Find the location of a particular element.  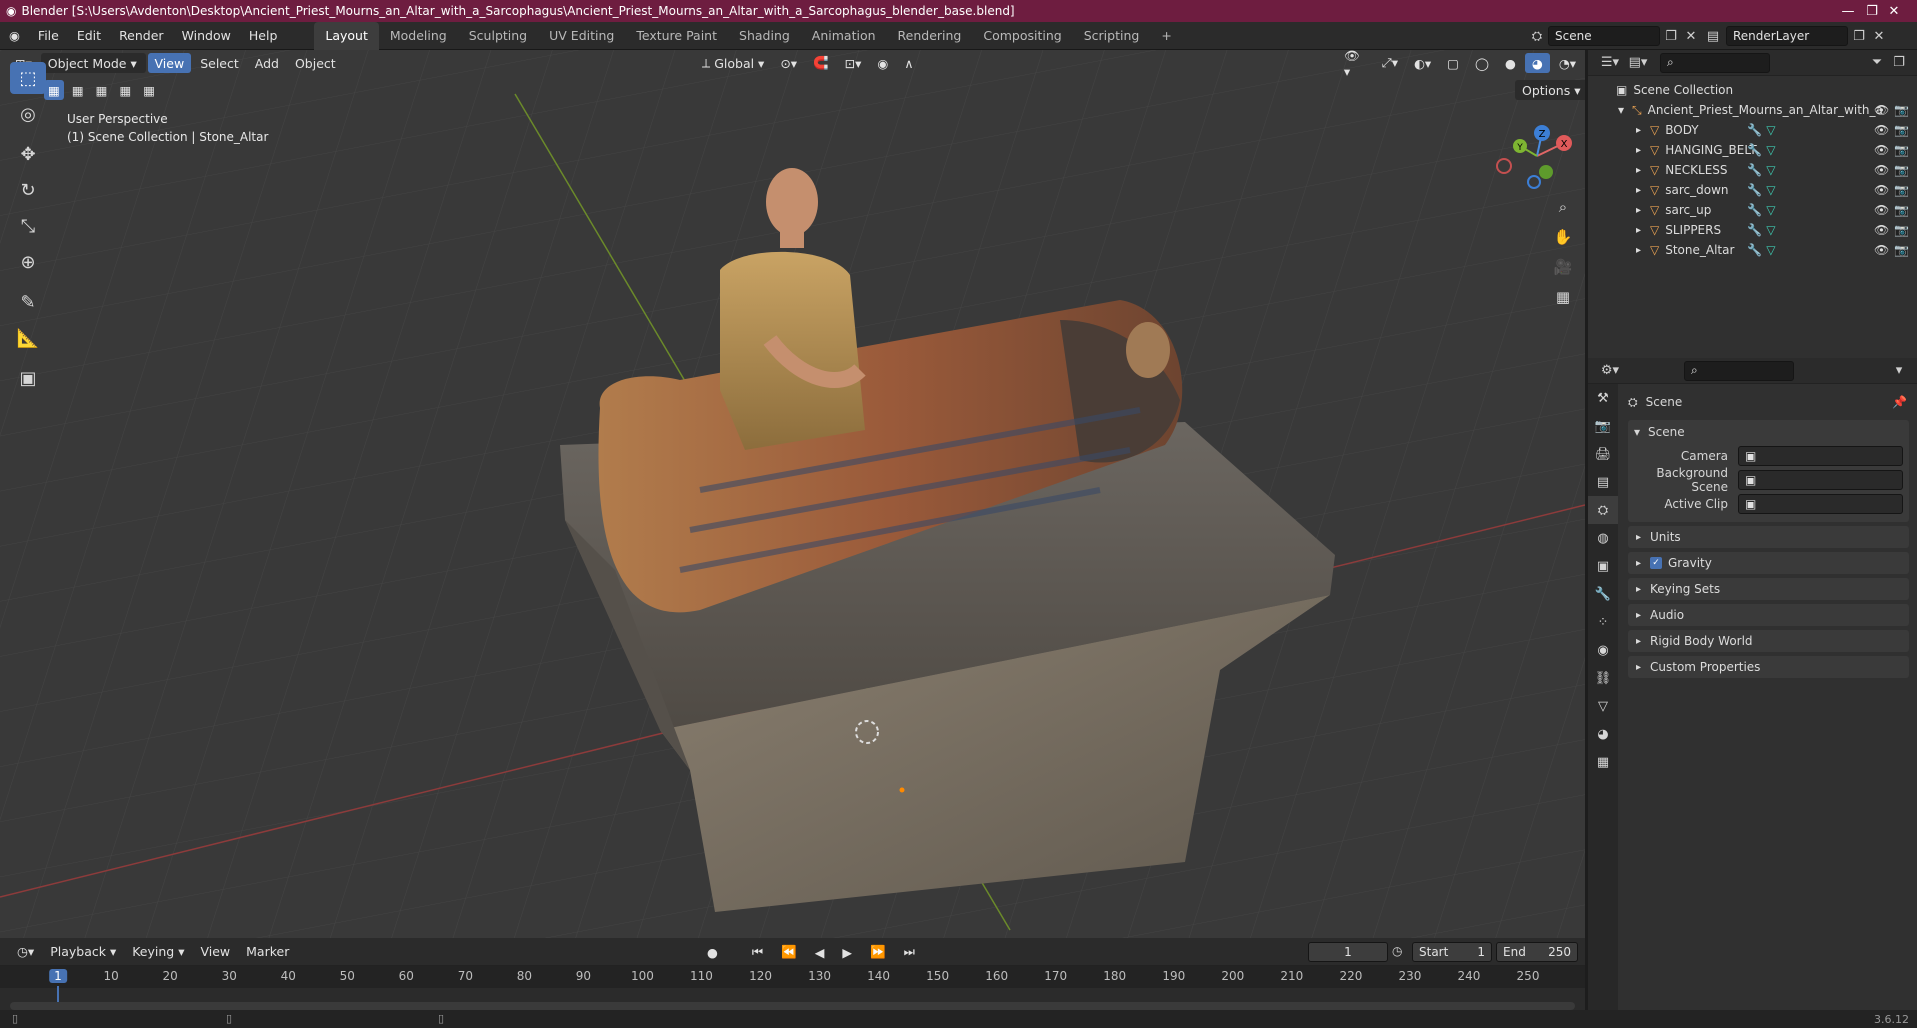

menu-help: Help is located at coordinates (263, 36).